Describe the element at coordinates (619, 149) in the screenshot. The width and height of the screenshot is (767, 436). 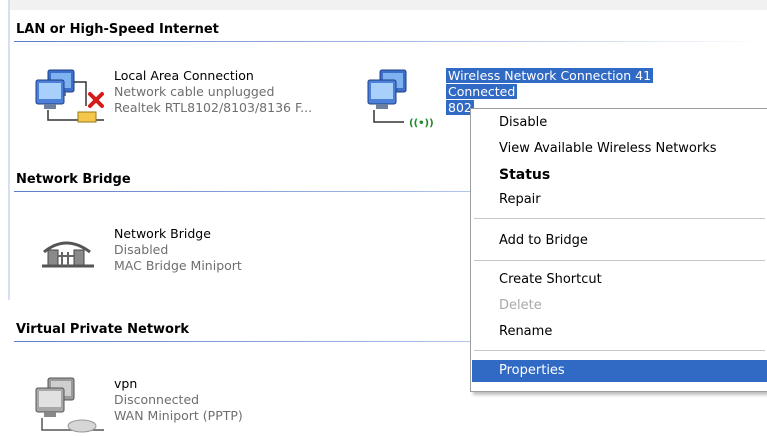
I see `menu-item-view-wireless-networks: View Available Wireless Networks` at that location.